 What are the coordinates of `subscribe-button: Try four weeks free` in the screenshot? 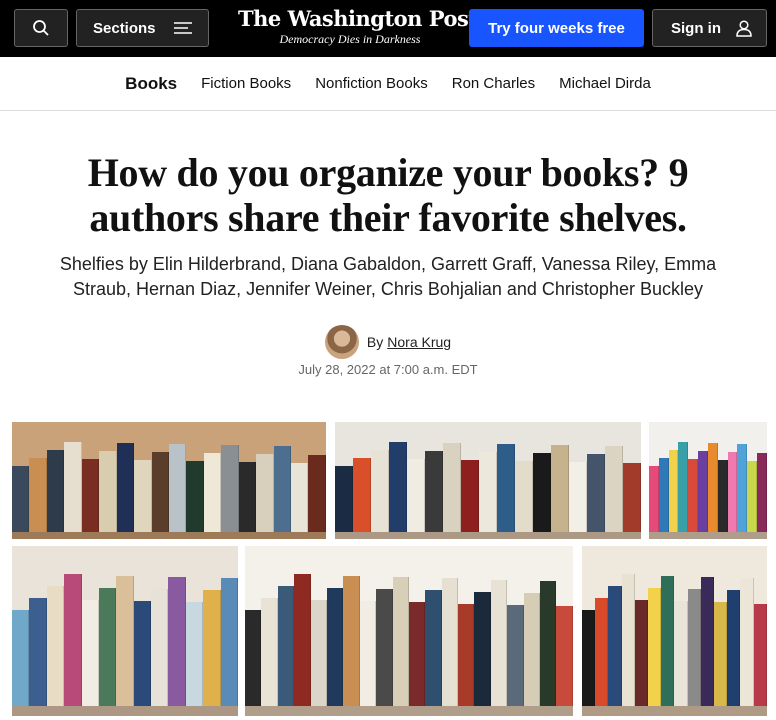 It's located at (556, 28).